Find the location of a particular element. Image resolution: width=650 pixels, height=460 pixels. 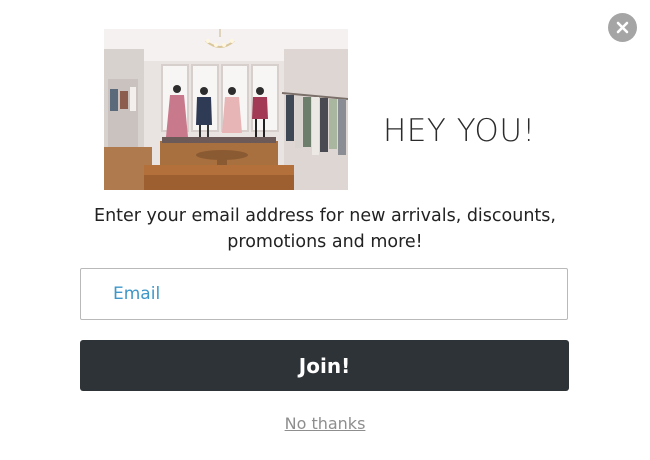

email-field is located at coordinates (324, 294).